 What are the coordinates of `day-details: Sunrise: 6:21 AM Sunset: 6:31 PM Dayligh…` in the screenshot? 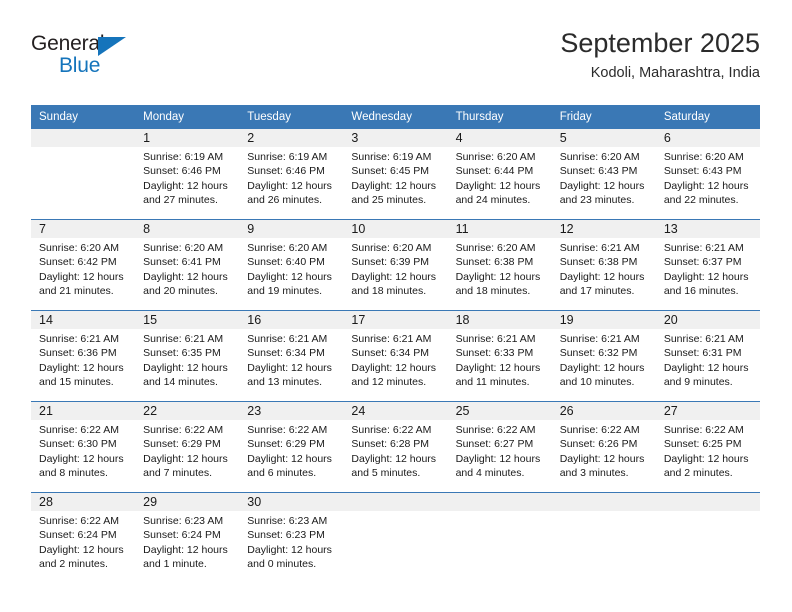 It's located at (708, 359).